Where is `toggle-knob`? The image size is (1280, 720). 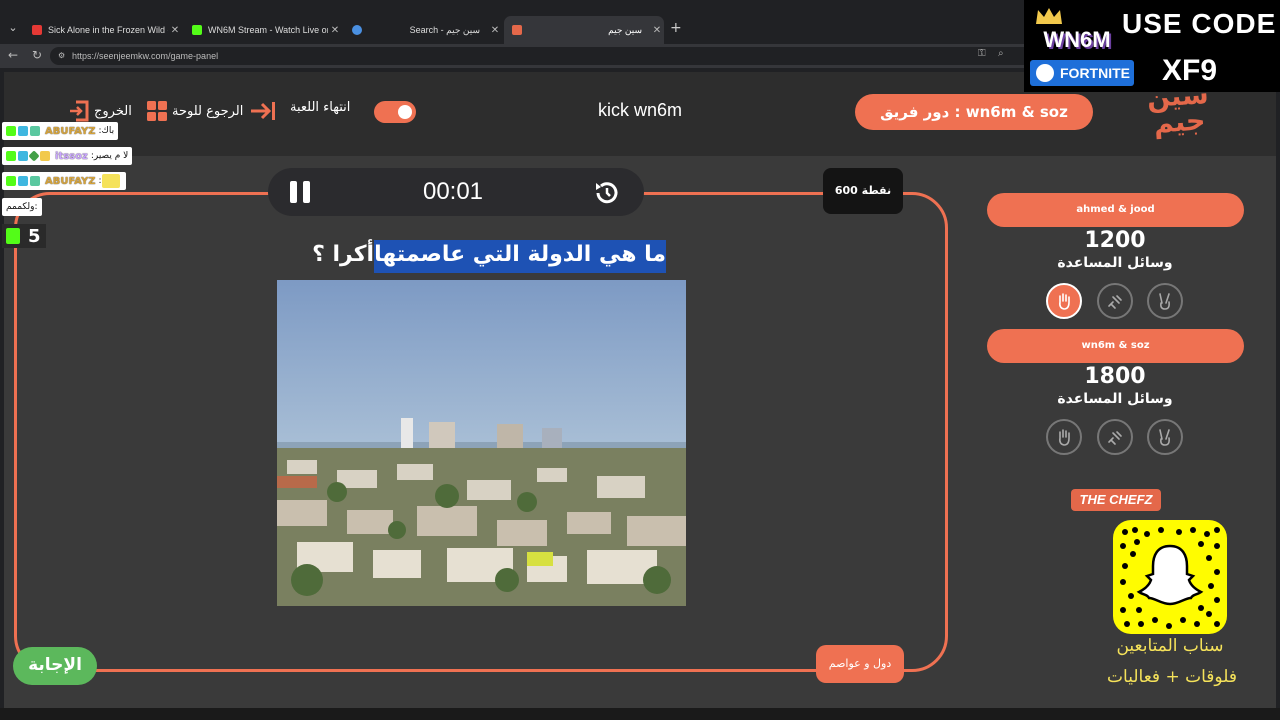 toggle-knob is located at coordinates (405, 112).